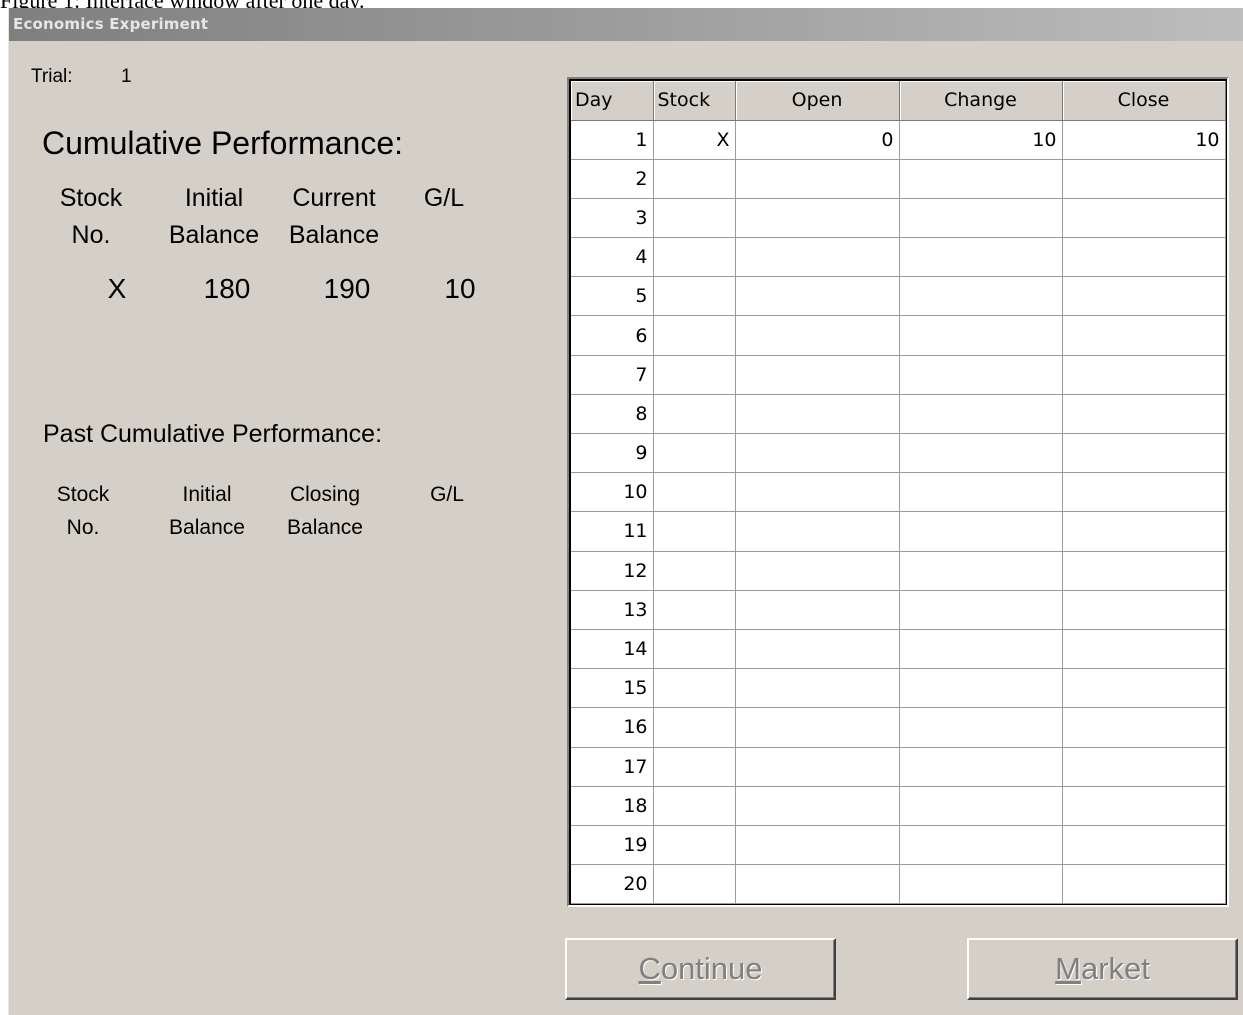  I want to click on cell-day: 18, so click(612, 806).